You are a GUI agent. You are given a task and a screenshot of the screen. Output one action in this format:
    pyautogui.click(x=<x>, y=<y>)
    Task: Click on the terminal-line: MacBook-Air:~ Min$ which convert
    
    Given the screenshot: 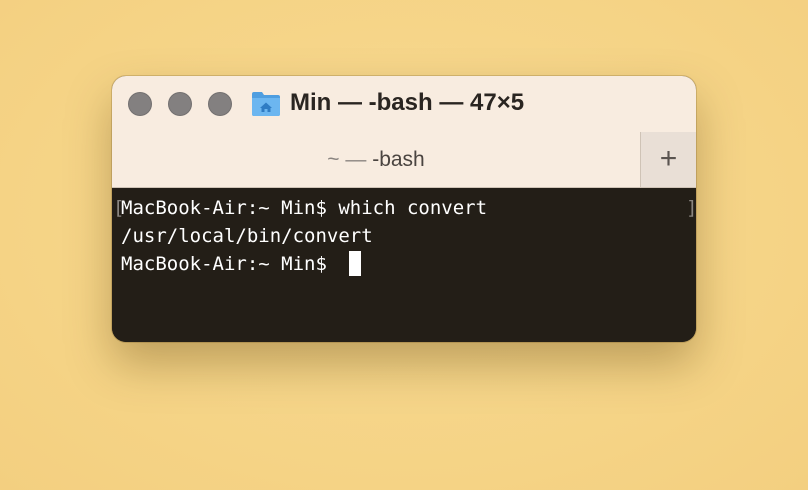 What is the action you would take?
    pyautogui.click(x=304, y=208)
    